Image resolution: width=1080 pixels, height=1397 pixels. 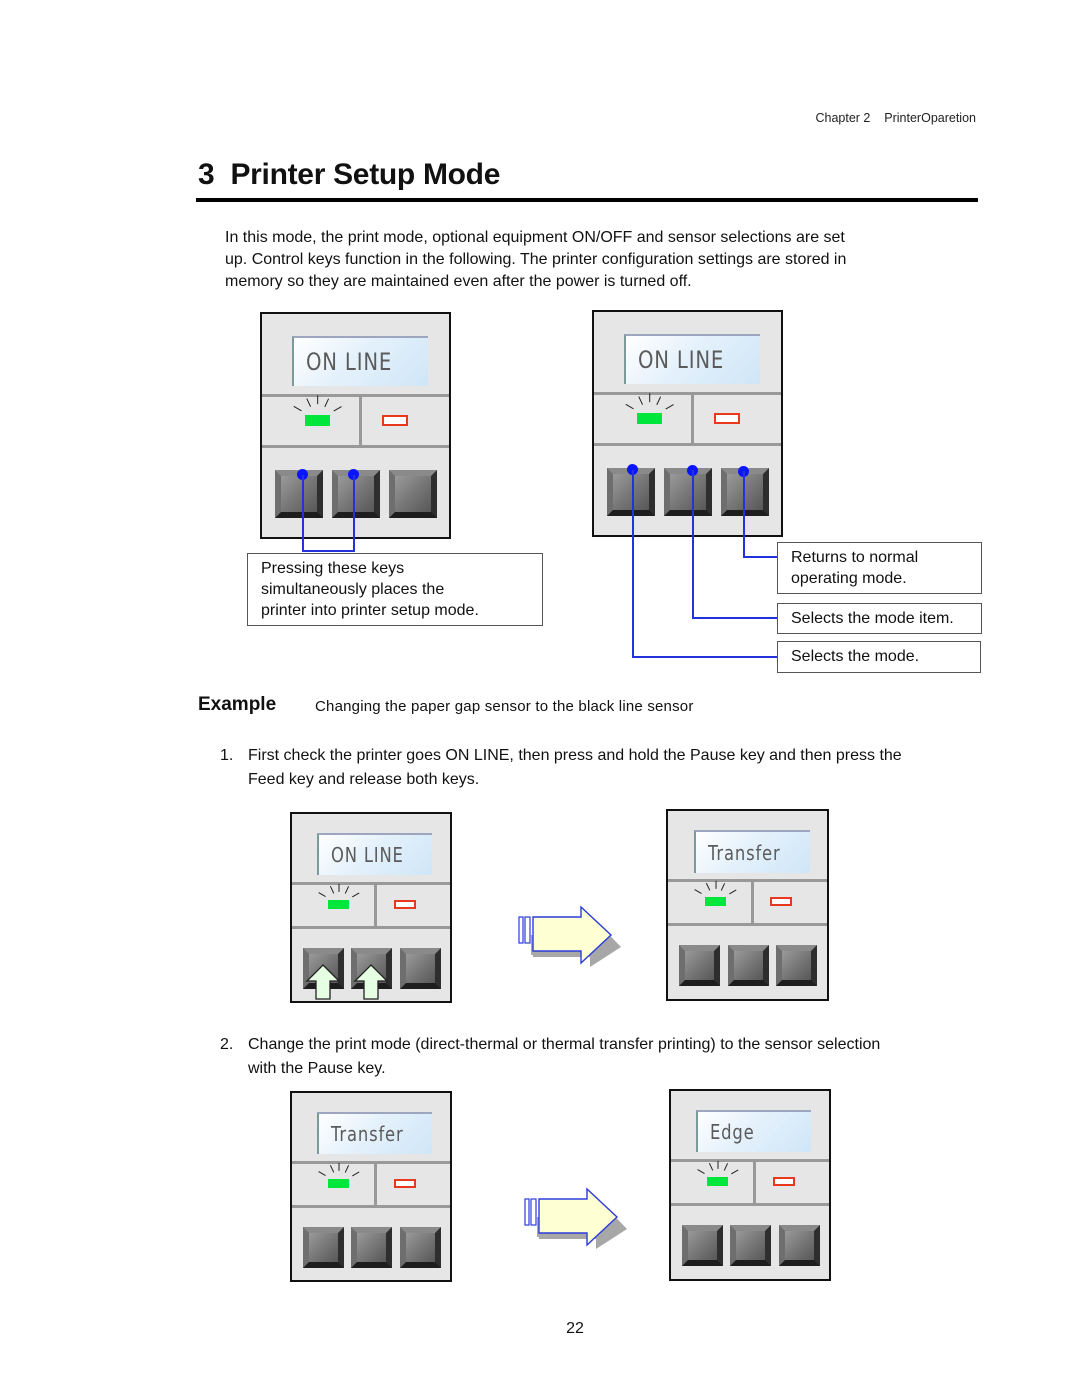 I want to click on lcd-text: Transfer, so click(x=367, y=1134).